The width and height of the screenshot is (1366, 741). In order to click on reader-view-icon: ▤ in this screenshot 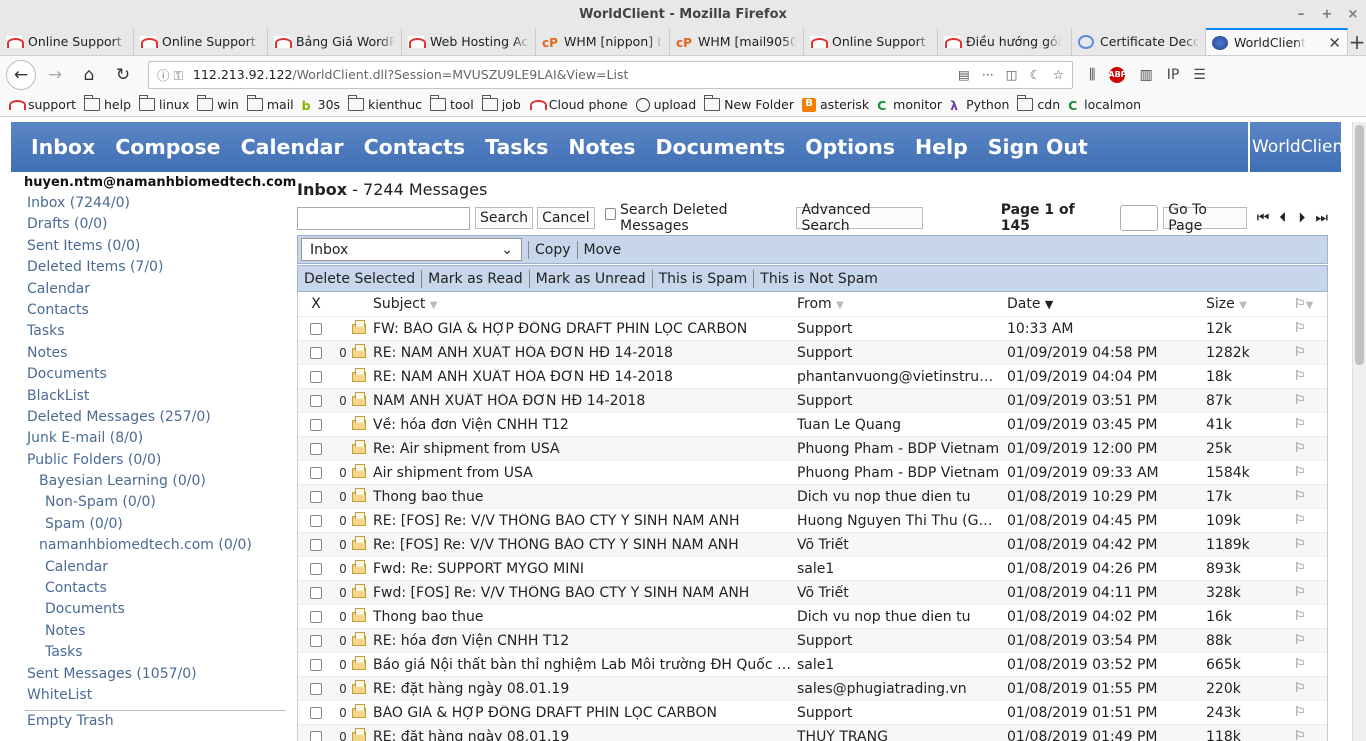, I will do `click(964, 74)`.